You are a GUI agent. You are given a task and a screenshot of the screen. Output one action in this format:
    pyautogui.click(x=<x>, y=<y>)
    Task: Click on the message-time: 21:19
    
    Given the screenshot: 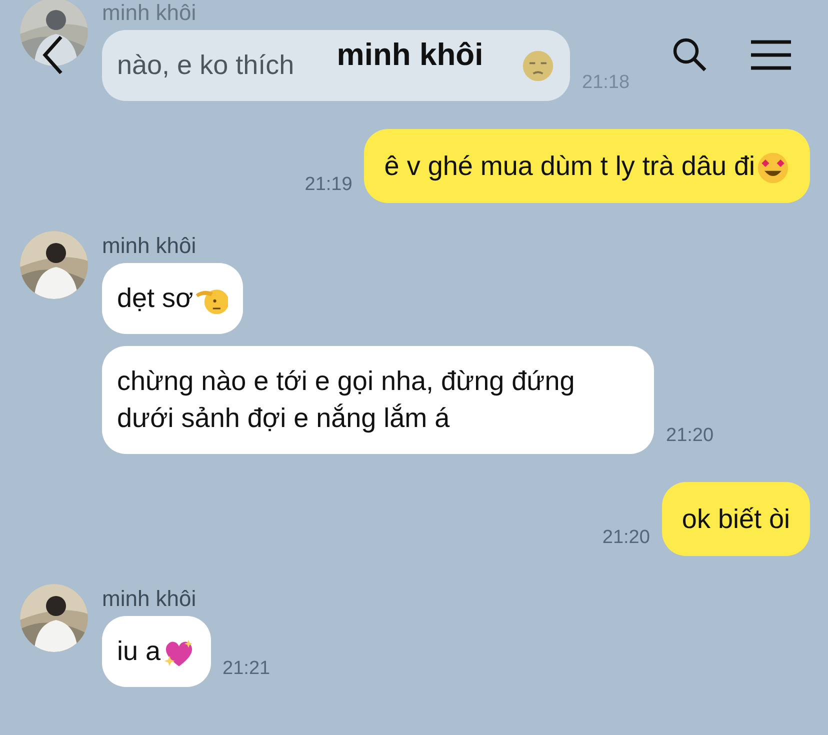 What is the action you would take?
    pyautogui.click(x=328, y=184)
    